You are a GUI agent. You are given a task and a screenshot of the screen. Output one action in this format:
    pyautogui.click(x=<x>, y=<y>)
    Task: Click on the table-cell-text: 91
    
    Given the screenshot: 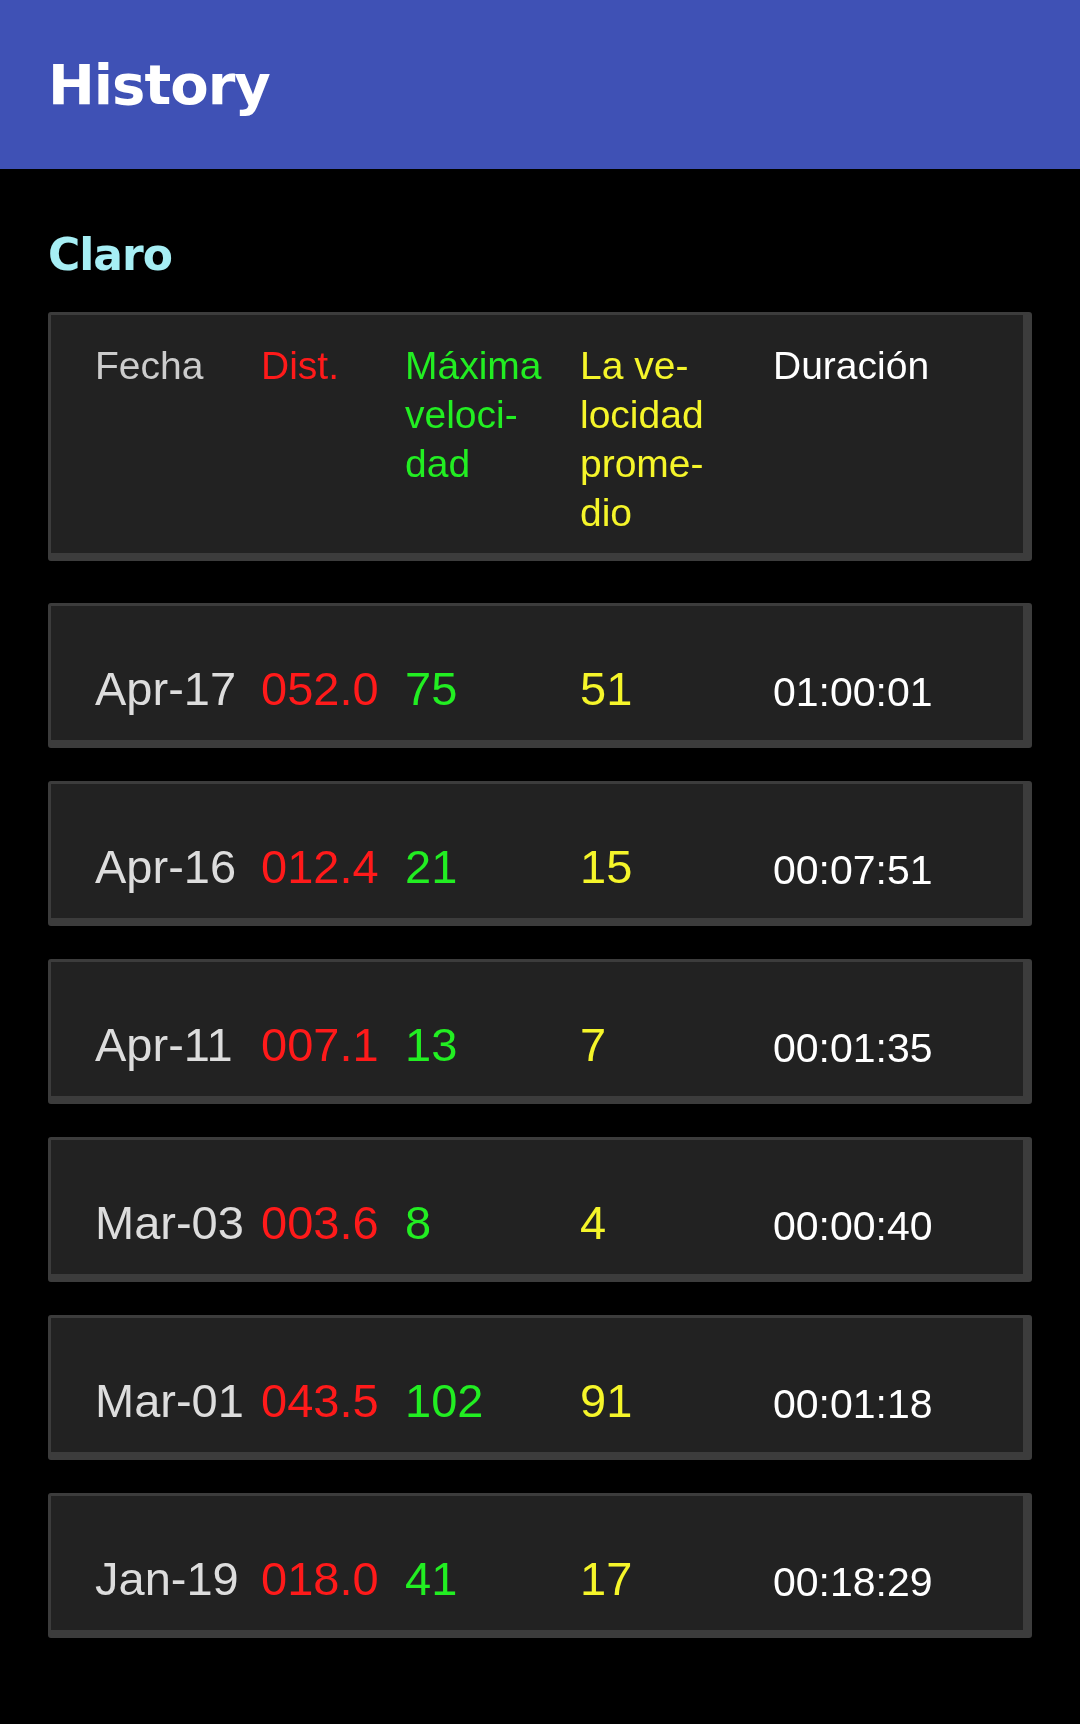 What is the action you would take?
    pyautogui.click(x=607, y=1400)
    